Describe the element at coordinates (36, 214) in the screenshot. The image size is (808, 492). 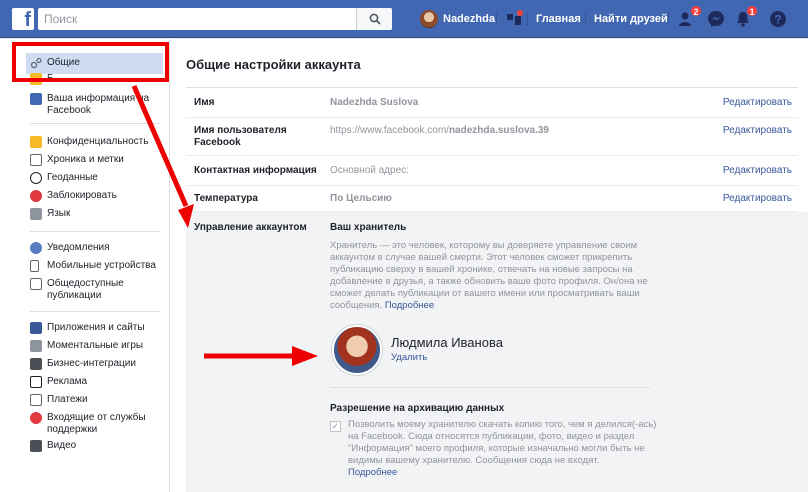
I see `language-icon` at that location.